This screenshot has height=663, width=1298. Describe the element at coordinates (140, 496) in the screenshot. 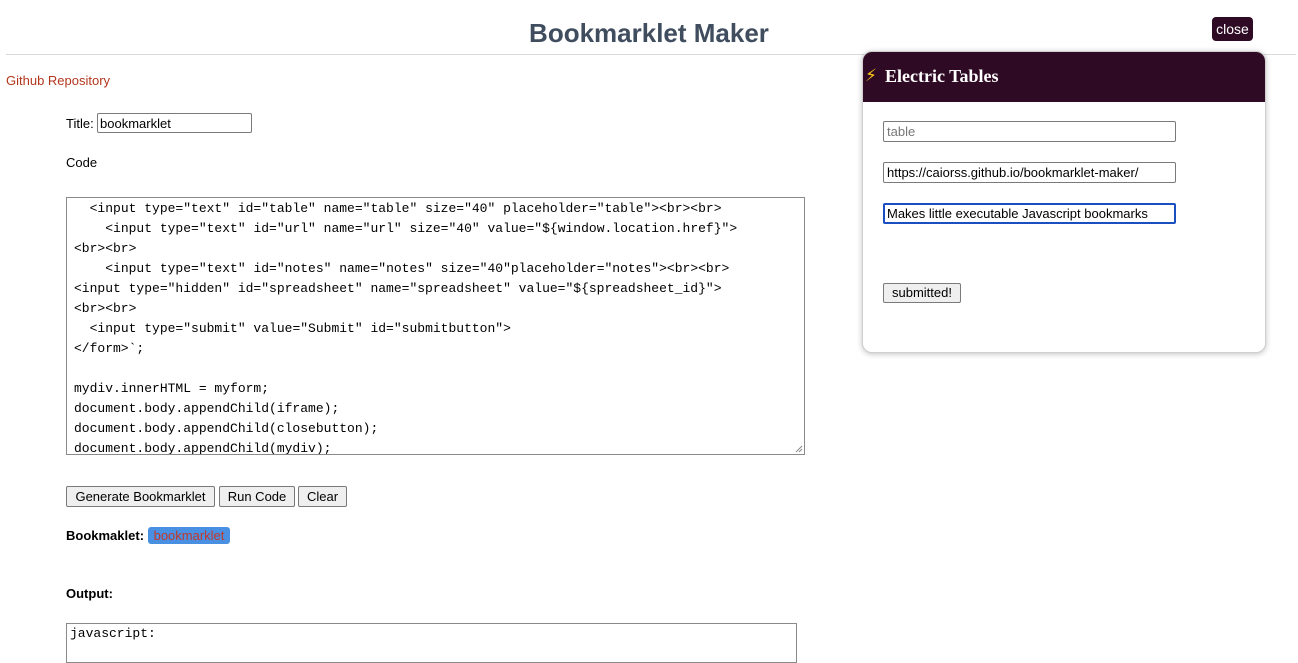

I see `generate-bookmarklet-button: Generate Bookmarklet` at that location.